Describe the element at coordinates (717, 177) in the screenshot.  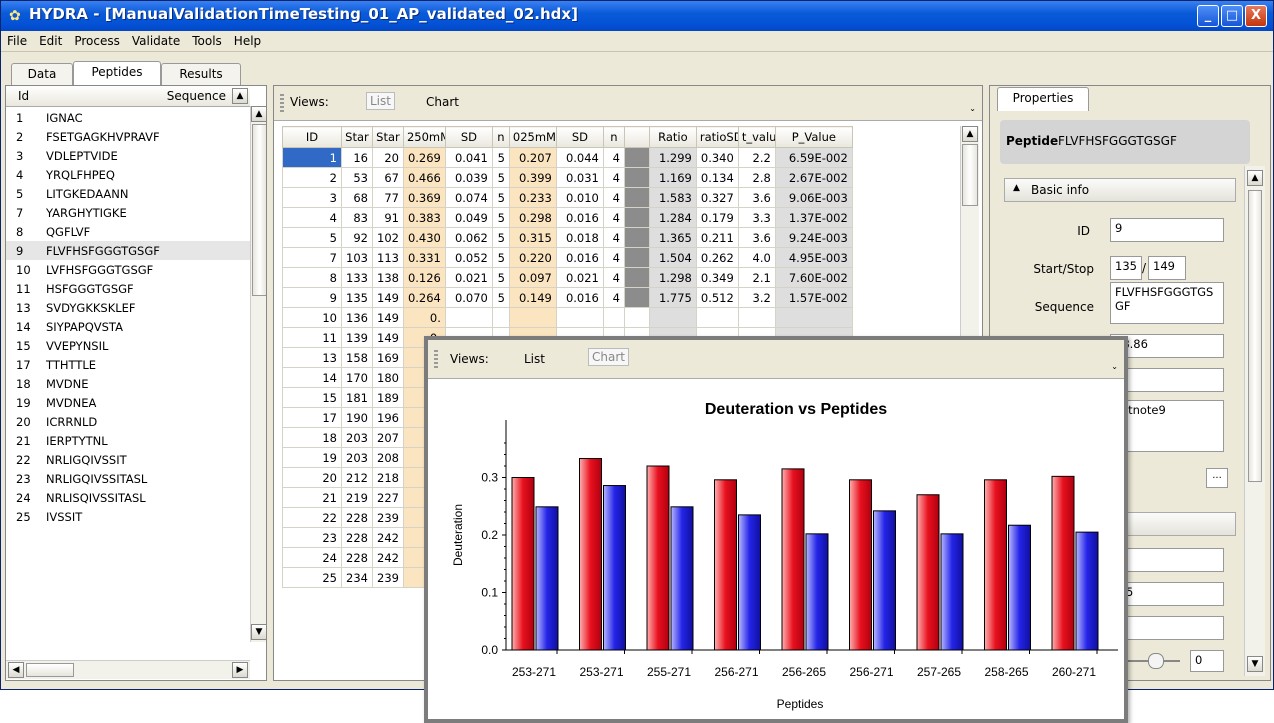
I see `table-cell: 0.134` at that location.